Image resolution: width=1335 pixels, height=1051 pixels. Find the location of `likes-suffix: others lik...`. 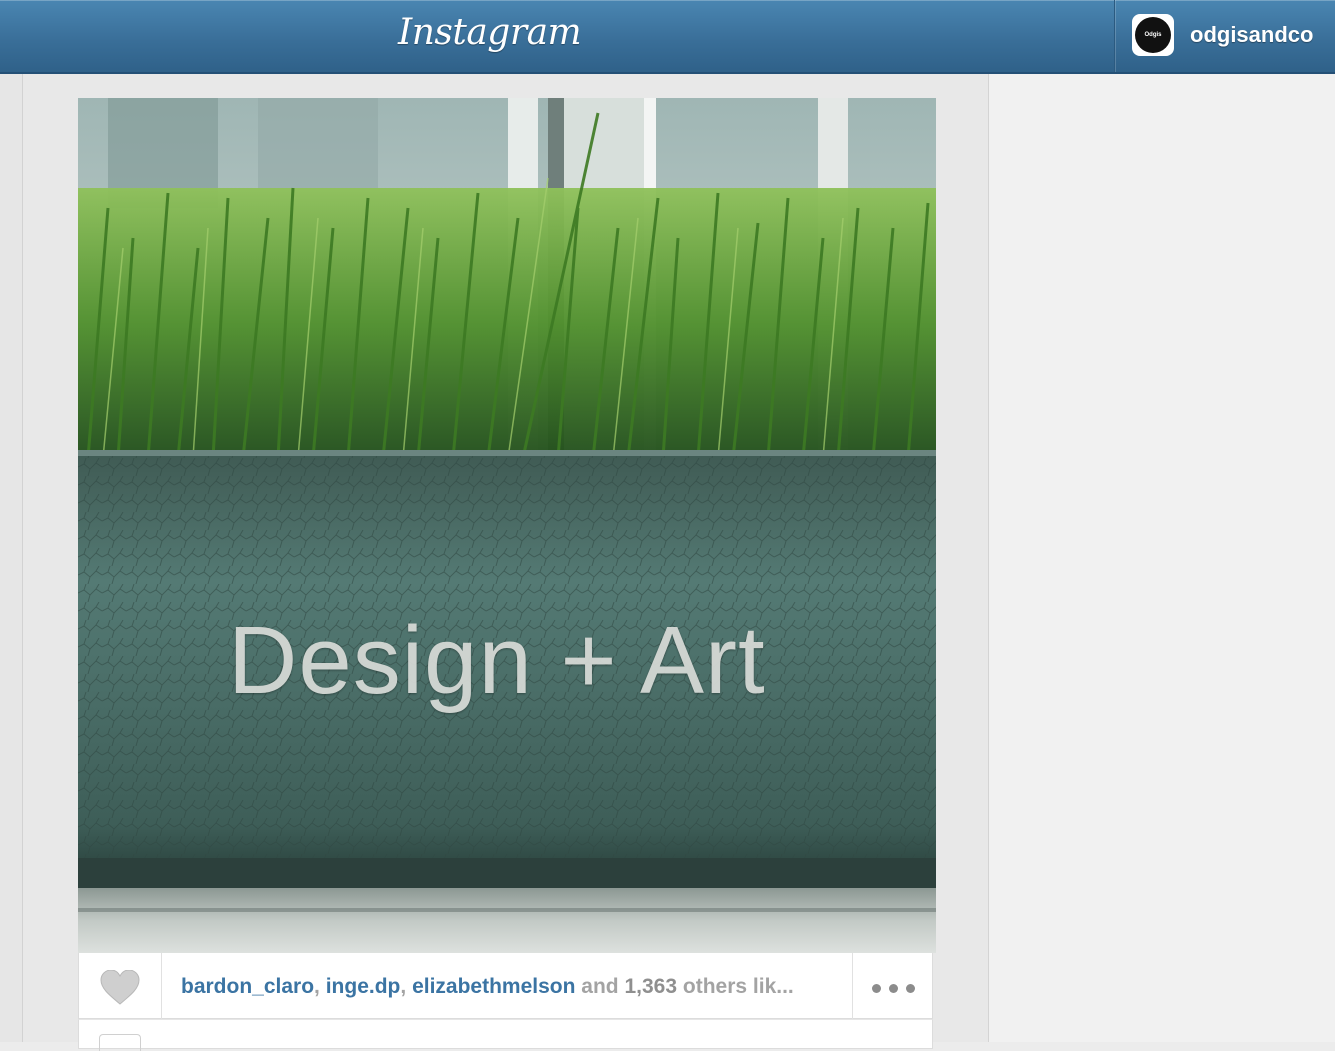

likes-suffix: others lik... is located at coordinates (738, 986).